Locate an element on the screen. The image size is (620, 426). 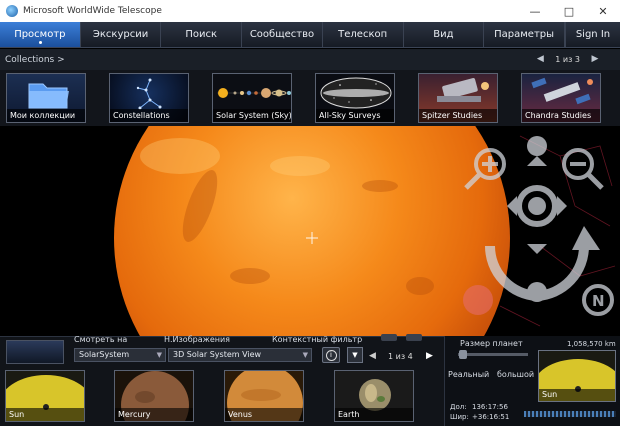
collection-label: Solar System (Sky) is located at coordinates (252, 115).